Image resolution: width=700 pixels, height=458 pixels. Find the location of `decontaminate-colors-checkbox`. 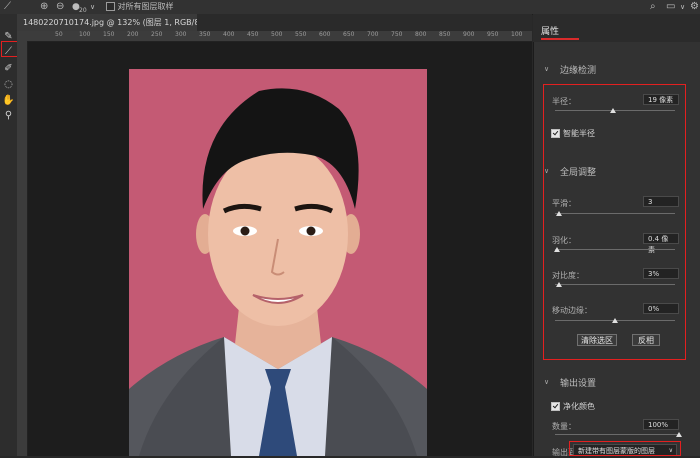

decontaminate-colors-checkbox is located at coordinates (555, 406).